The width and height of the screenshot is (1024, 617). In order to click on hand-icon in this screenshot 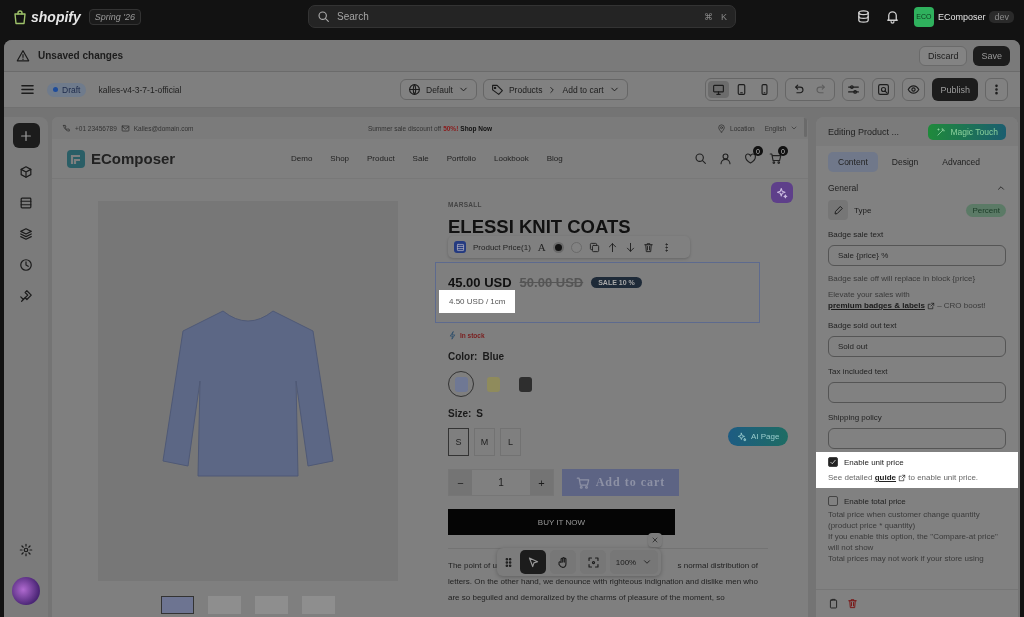, I will do `click(563, 562)`.